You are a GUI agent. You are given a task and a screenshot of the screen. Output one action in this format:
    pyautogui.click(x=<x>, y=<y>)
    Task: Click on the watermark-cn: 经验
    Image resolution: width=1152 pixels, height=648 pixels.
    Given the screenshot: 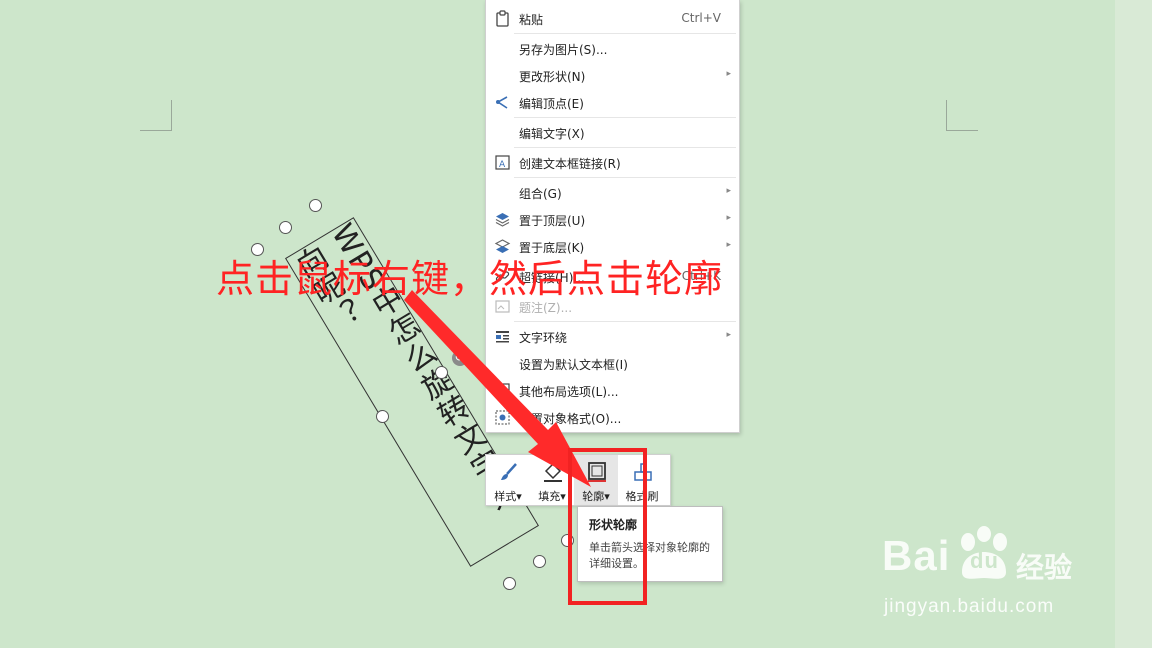 What is the action you would take?
    pyautogui.click(x=1044, y=567)
    